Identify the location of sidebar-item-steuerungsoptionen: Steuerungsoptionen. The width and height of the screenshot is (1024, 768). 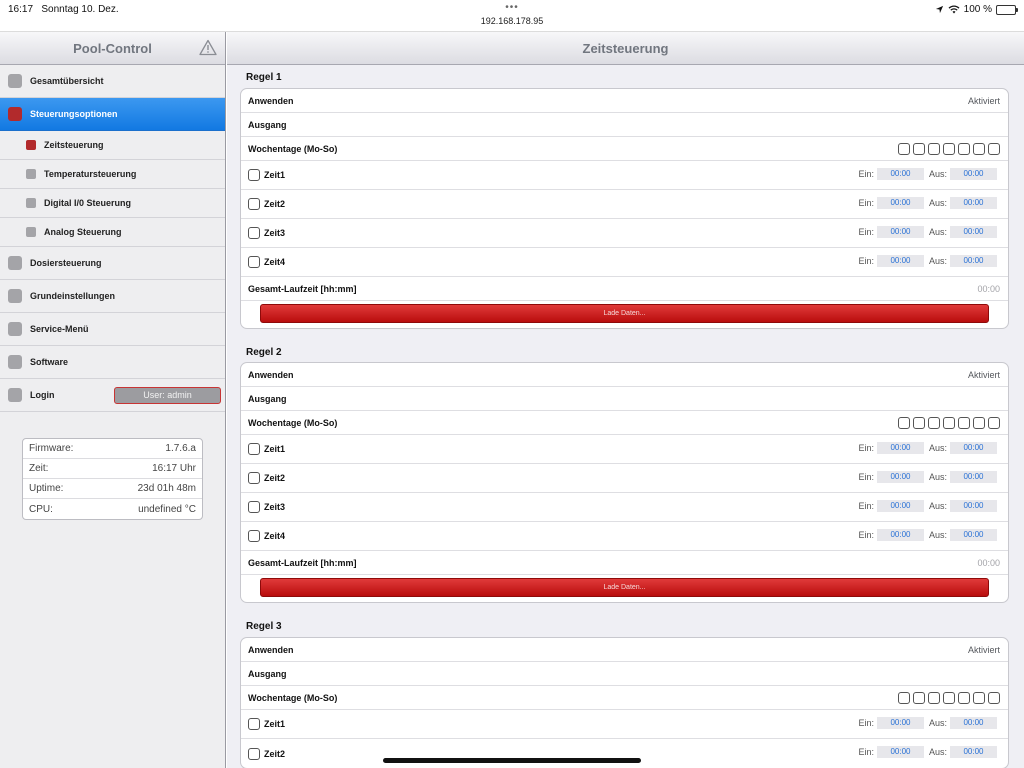
(112, 114).